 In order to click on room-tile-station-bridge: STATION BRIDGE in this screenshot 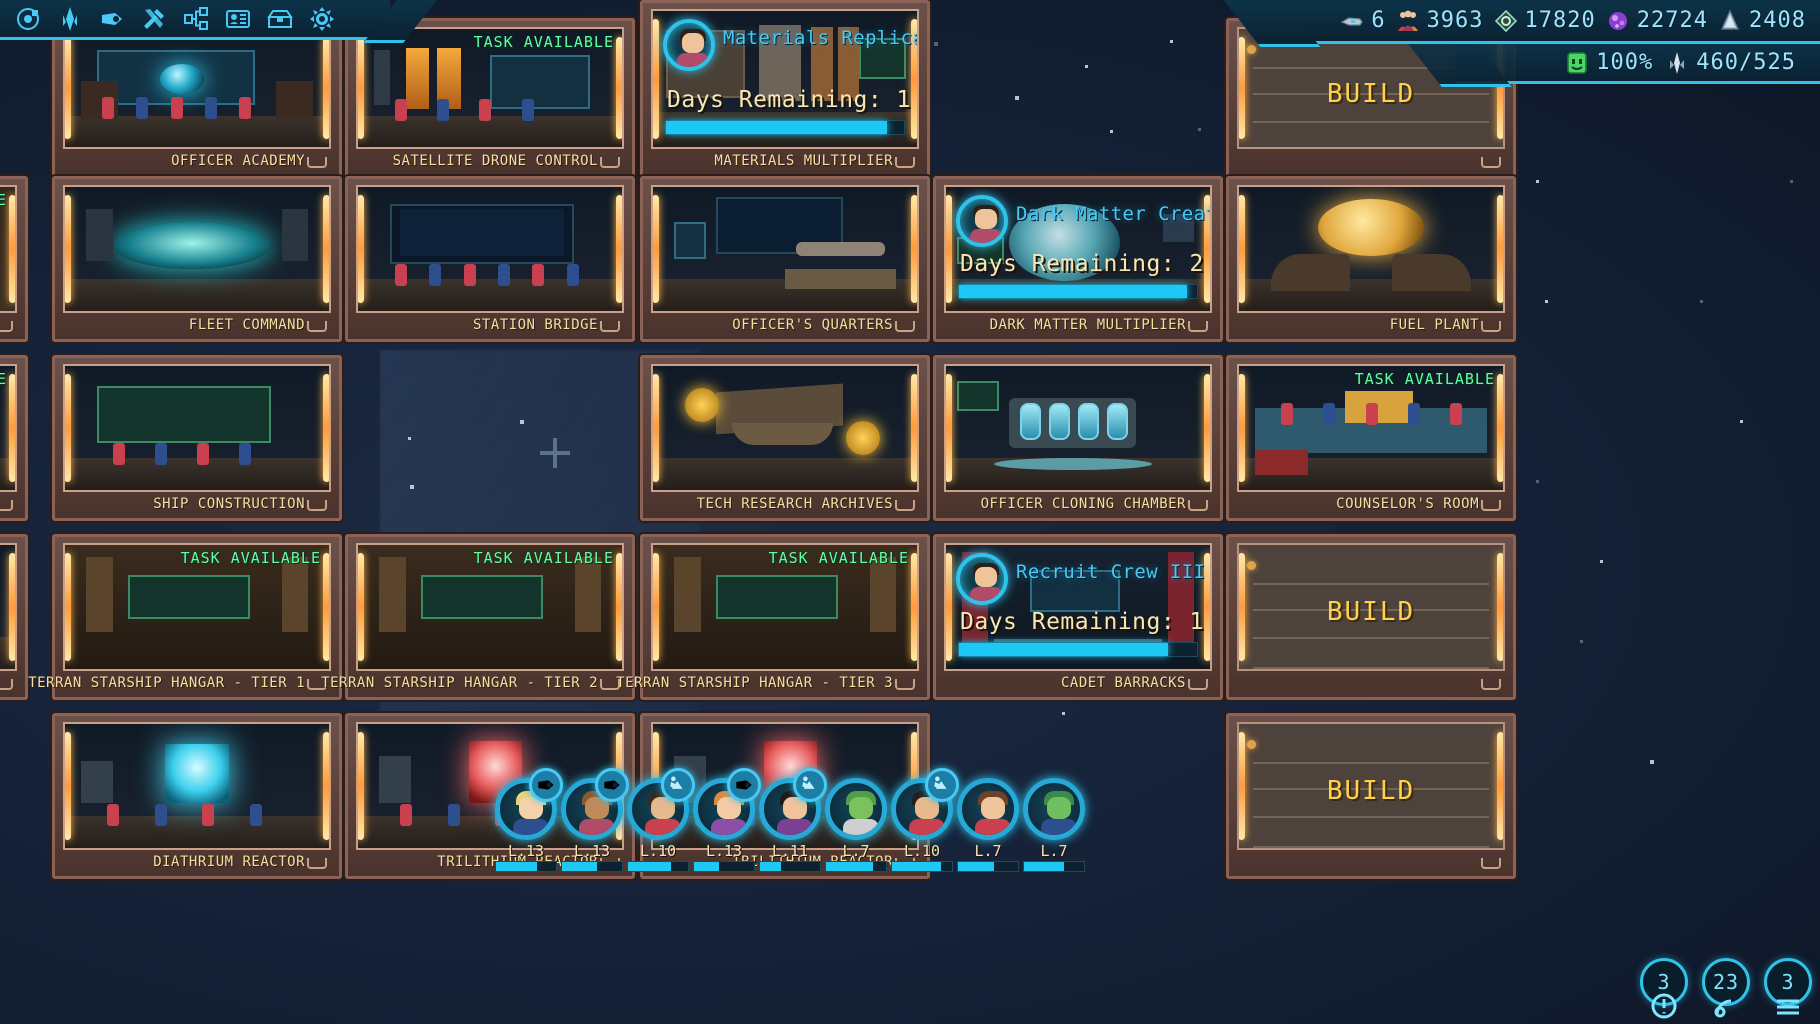, I will do `click(490, 259)`.